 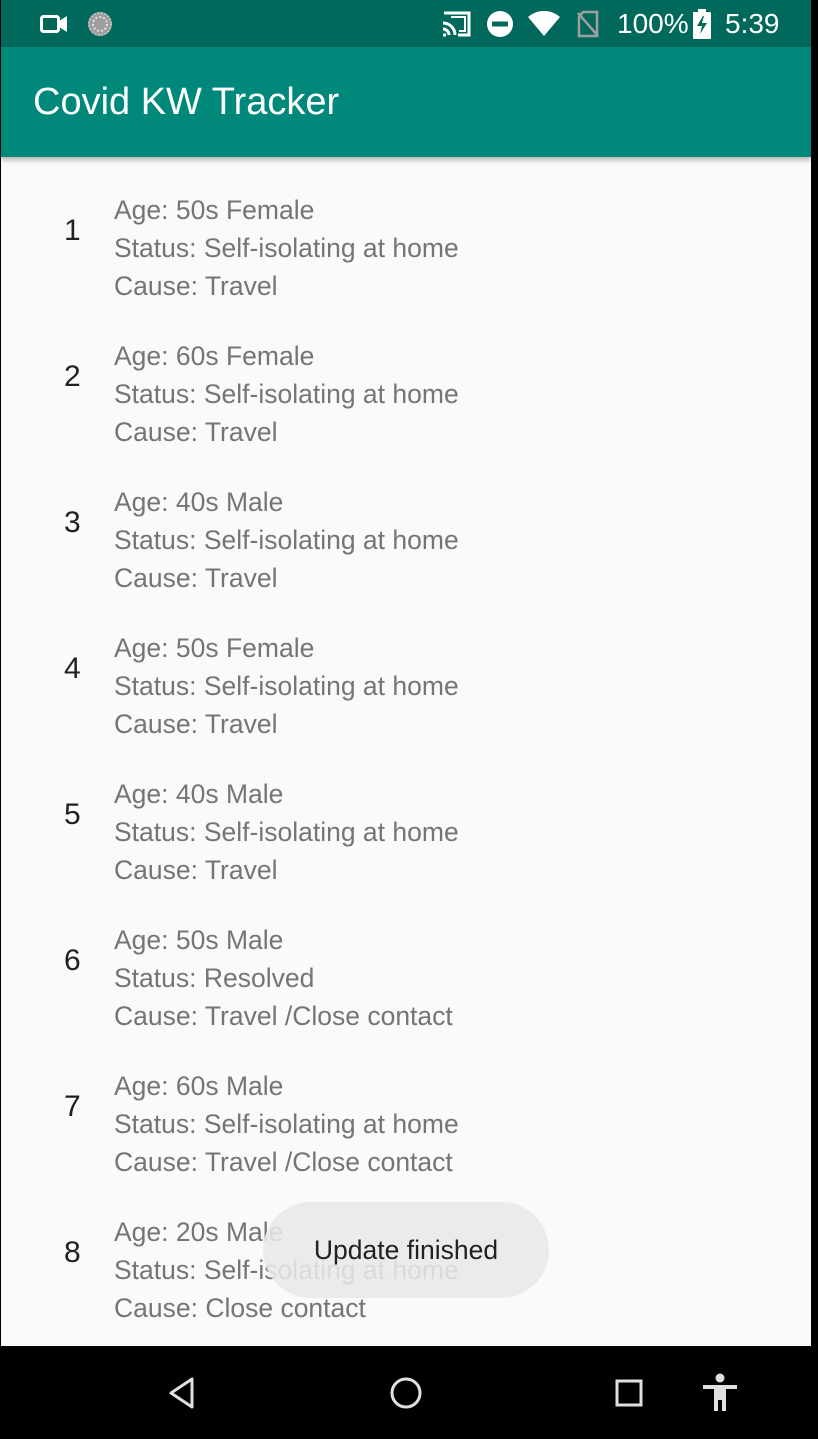 I want to click on toast: Update finished, so click(x=406, y=1250).